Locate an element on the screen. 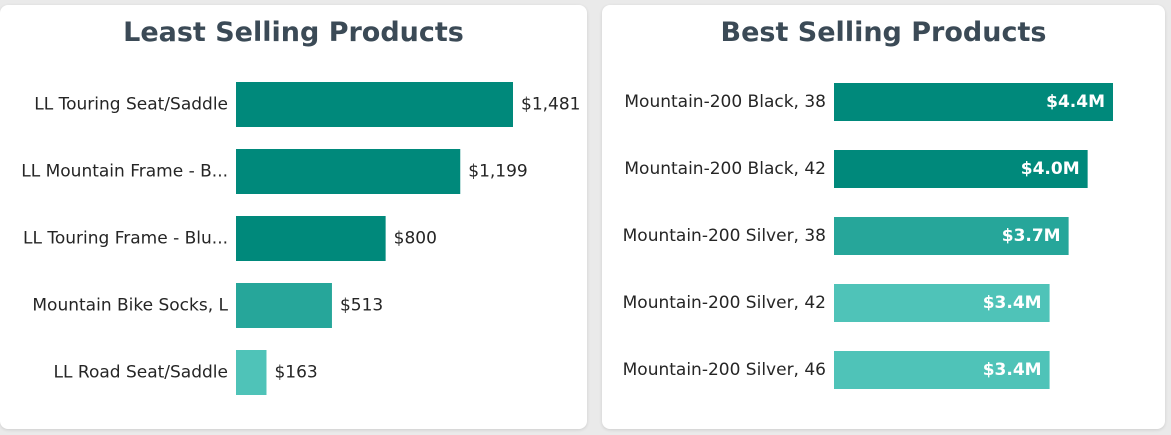 The image size is (1171, 435). data-label: $1,199 is located at coordinates (497, 172).